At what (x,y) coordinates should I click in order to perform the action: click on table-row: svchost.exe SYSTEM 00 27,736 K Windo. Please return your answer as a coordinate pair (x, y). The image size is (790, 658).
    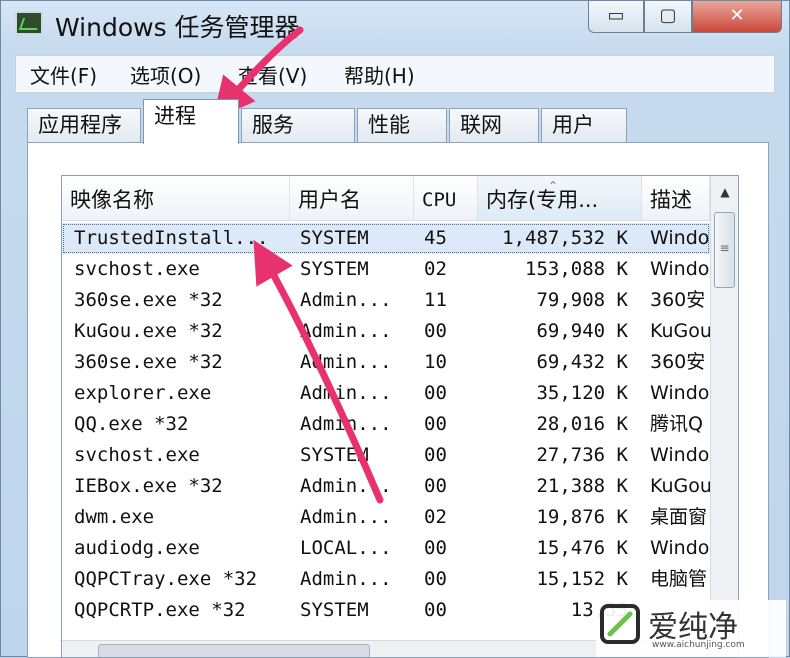
    Looking at the image, I should click on (386, 455).